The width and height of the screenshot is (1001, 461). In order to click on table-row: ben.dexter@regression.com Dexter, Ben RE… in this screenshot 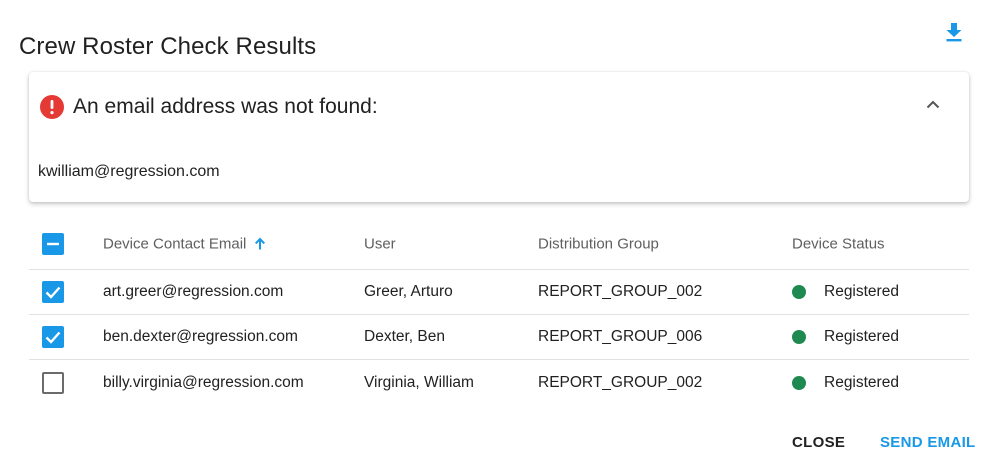, I will do `click(499, 337)`.